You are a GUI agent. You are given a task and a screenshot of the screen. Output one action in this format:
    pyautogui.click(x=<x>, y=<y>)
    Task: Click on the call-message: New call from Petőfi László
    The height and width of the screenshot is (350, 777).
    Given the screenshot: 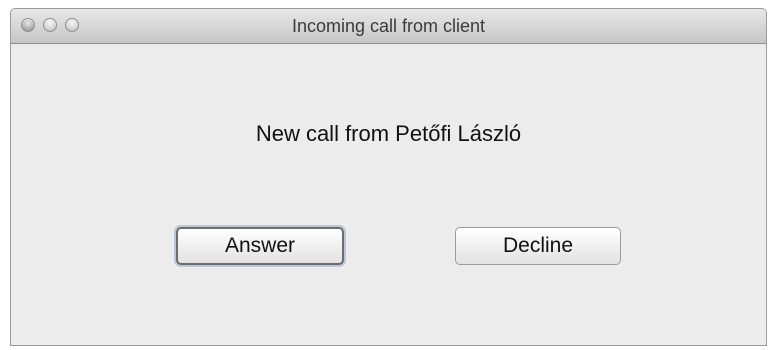 What is the action you would take?
    pyautogui.click(x=388, y=133)
    